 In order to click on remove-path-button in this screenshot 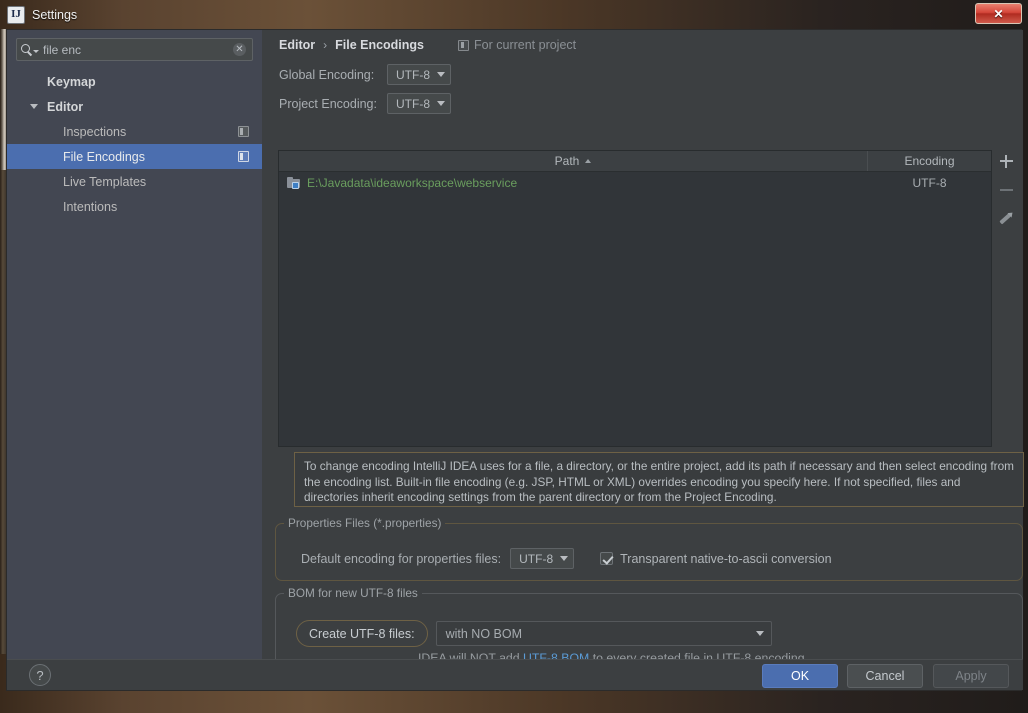, I will do `click(1006, 190)`.